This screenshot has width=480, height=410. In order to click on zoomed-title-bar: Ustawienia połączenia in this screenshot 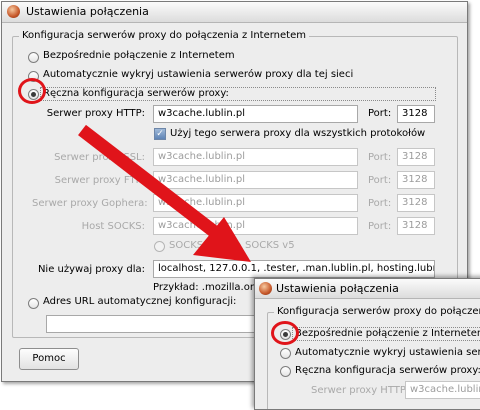, I will do `click(367, 289)`.